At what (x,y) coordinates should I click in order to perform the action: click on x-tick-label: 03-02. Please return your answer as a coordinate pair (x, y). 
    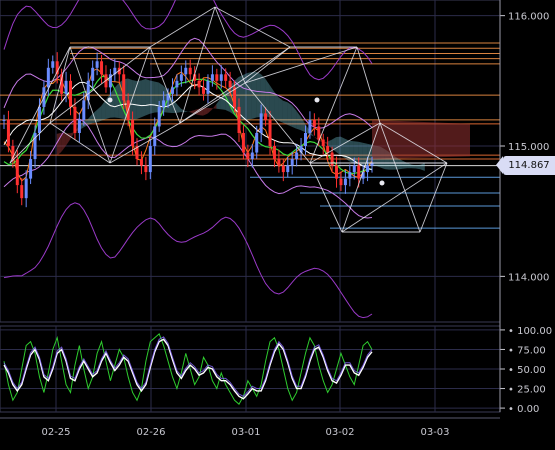
    Looking at the image, I should click on (339, 432).